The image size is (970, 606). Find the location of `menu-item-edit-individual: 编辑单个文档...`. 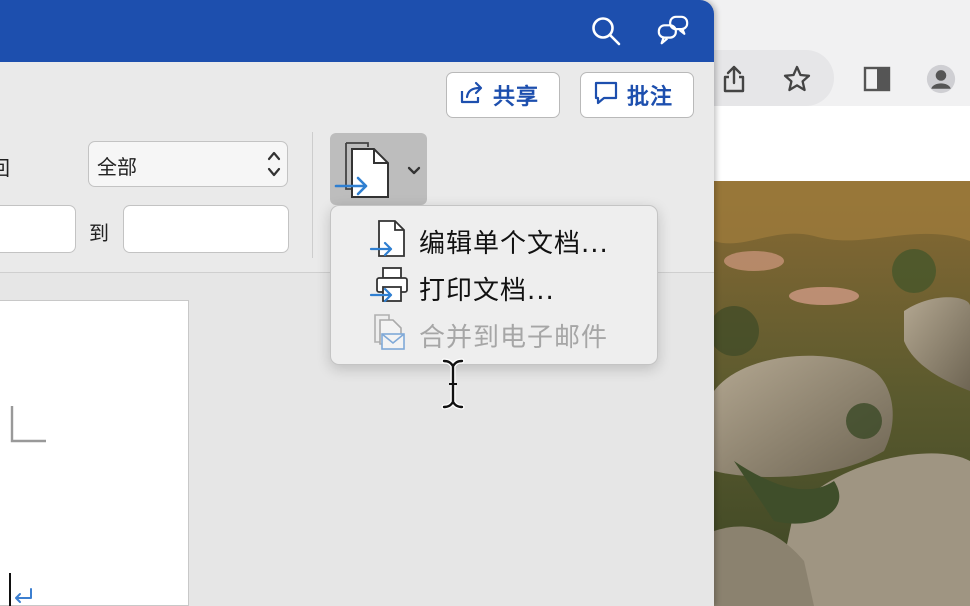

menu-item-edit-individual: 编辑单个文档... is located at coordinates (494, 237).